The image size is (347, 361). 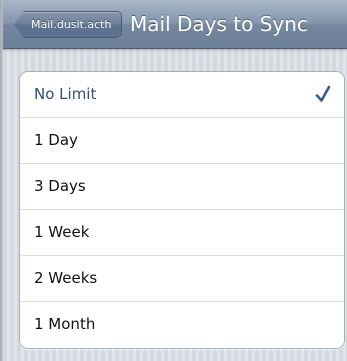 I want to click on option-1-day: 1 Day, so click(x=182, y=141).